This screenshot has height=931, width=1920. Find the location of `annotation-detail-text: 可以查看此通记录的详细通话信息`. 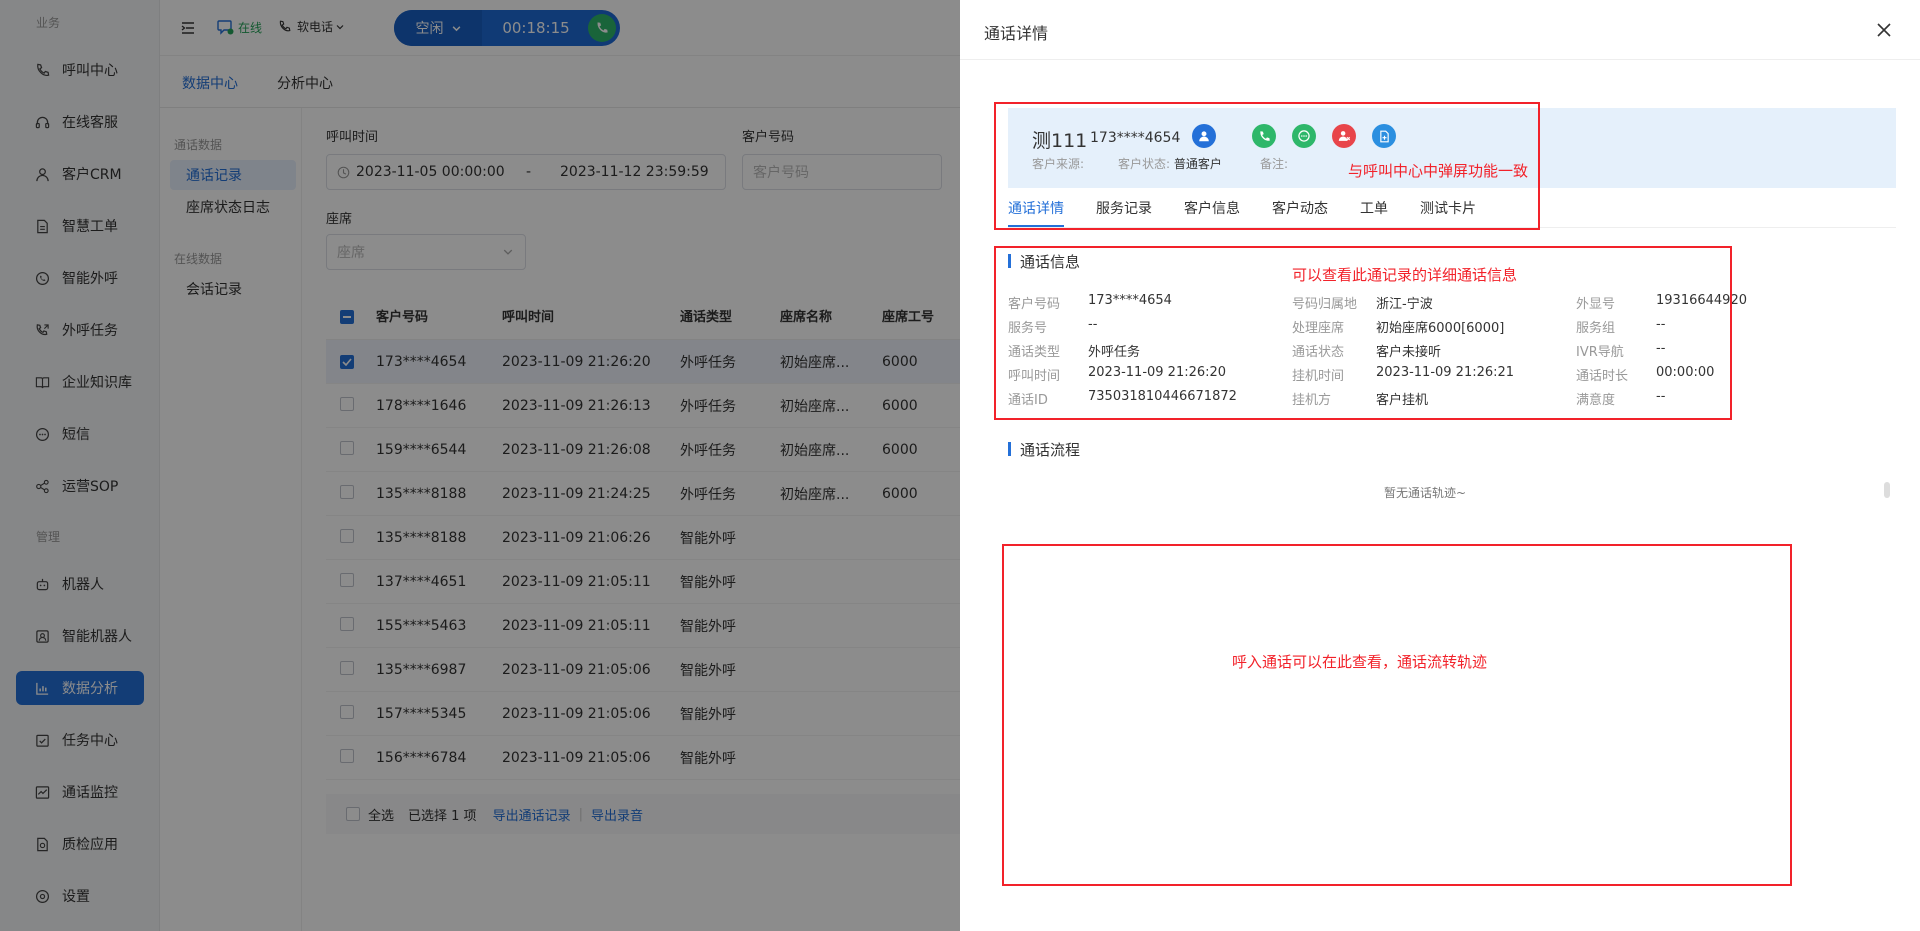

annotation-detail-text: 可以查看此通记录的详细通话信息 is located at coordinates (1405, 275).